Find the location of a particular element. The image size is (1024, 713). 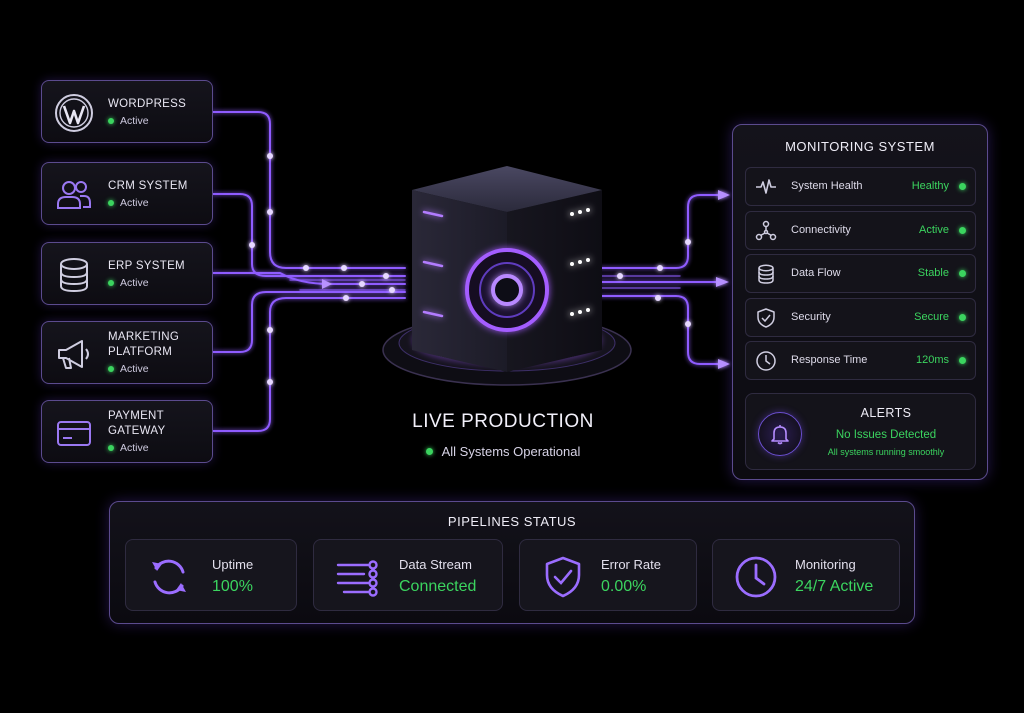

source-card-crm: CRM SYSTEM Active is located at coordinates (127, 193).